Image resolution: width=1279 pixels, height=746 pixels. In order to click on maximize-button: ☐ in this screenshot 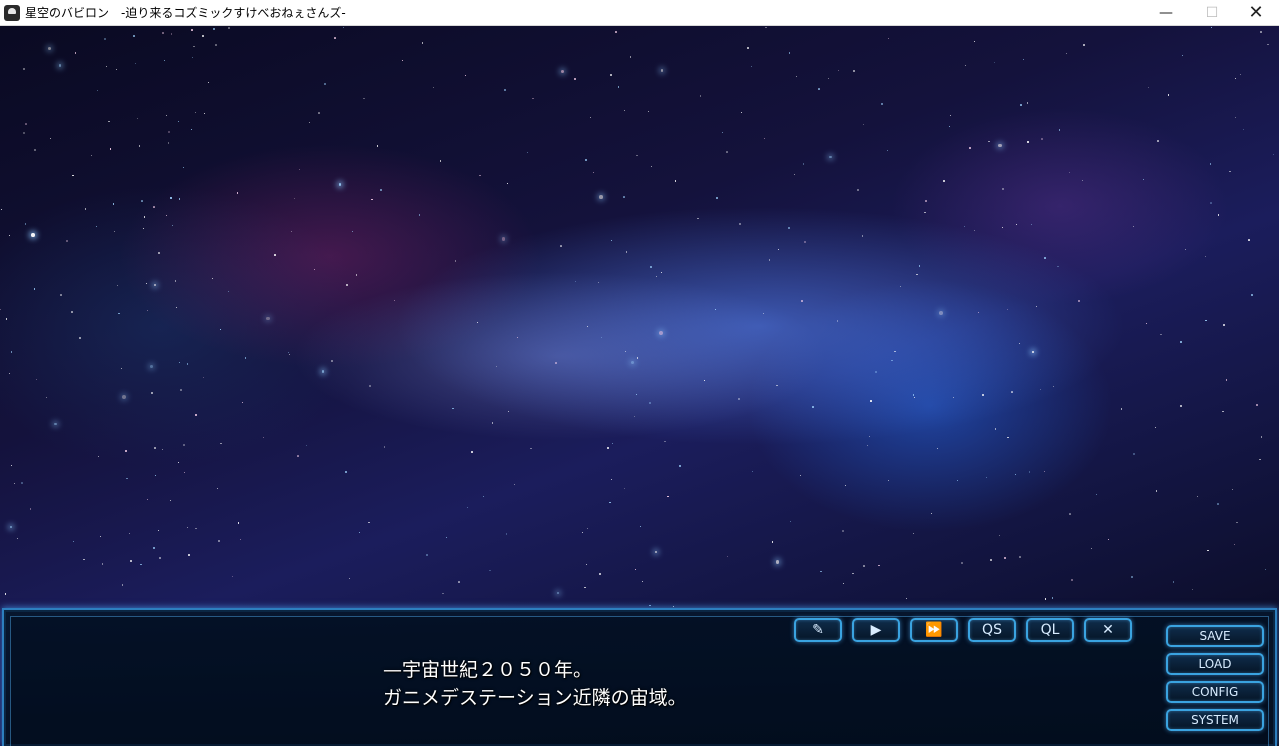, I will do `click(1212, 13)`.